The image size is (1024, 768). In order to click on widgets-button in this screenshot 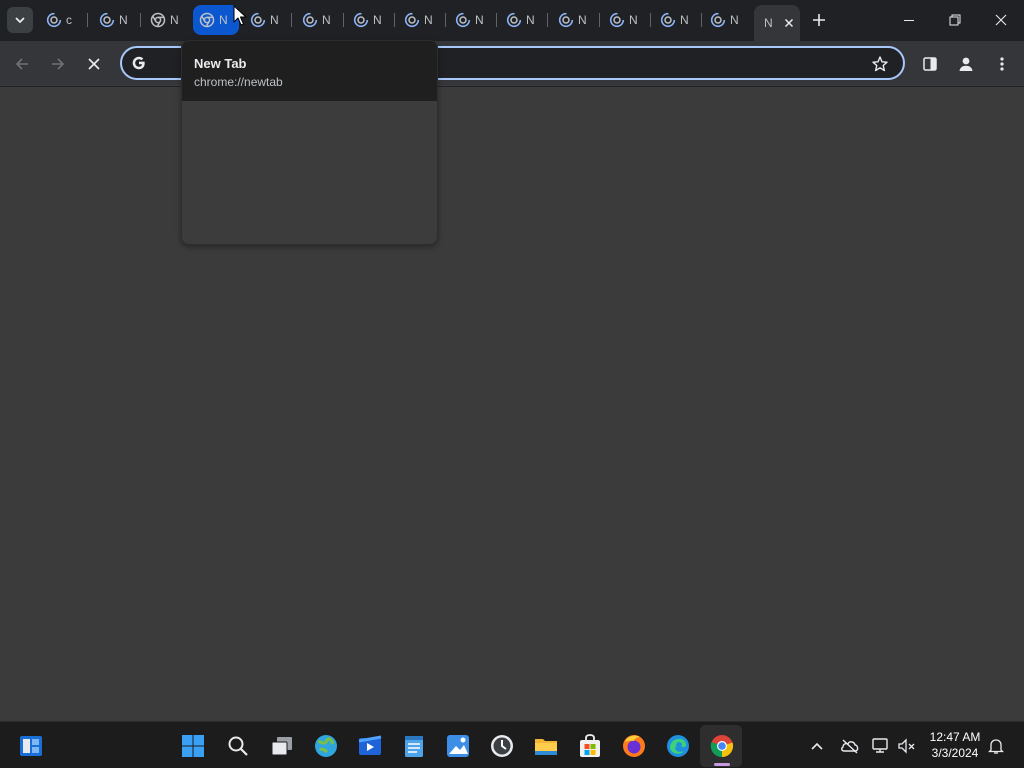, I will do `click(31, 746)`.